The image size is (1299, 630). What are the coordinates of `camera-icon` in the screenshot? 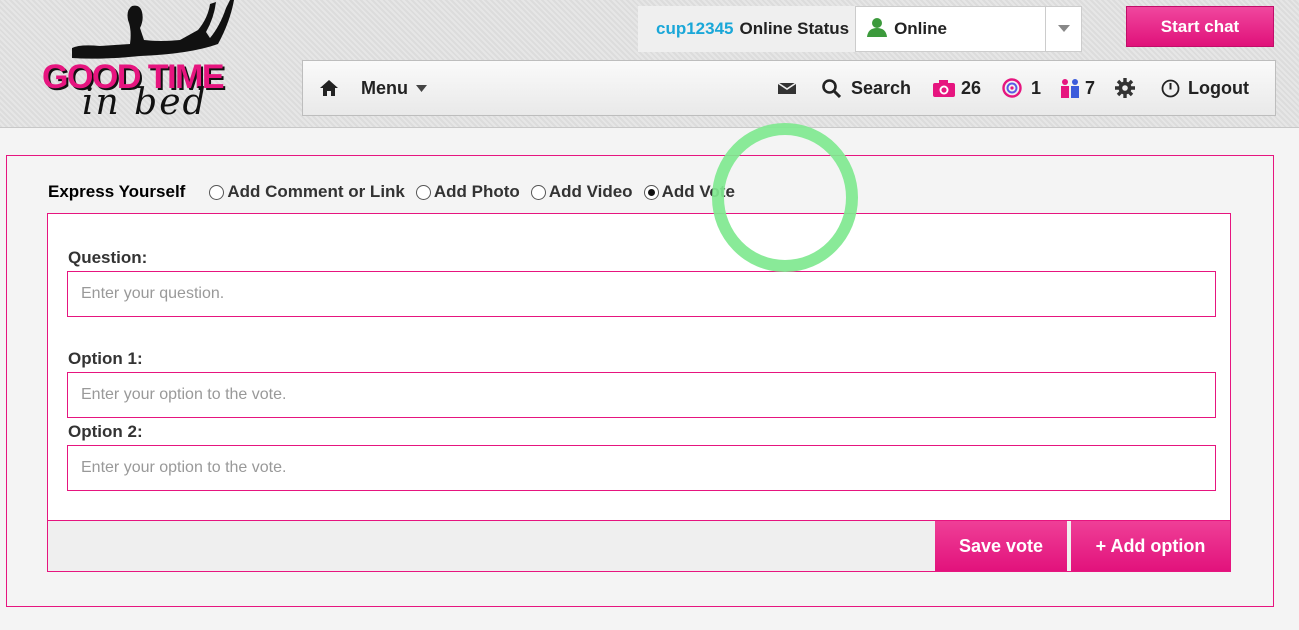 It's located at (944, 88).